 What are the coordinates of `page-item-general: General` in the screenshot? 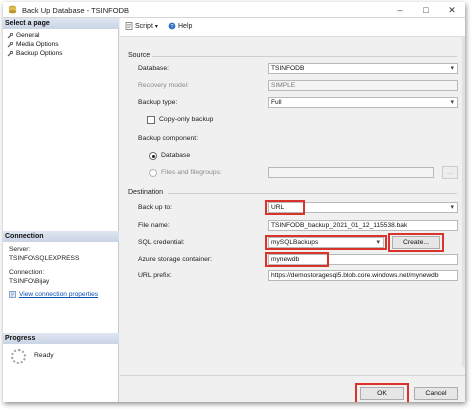 It's located at (23, 35).